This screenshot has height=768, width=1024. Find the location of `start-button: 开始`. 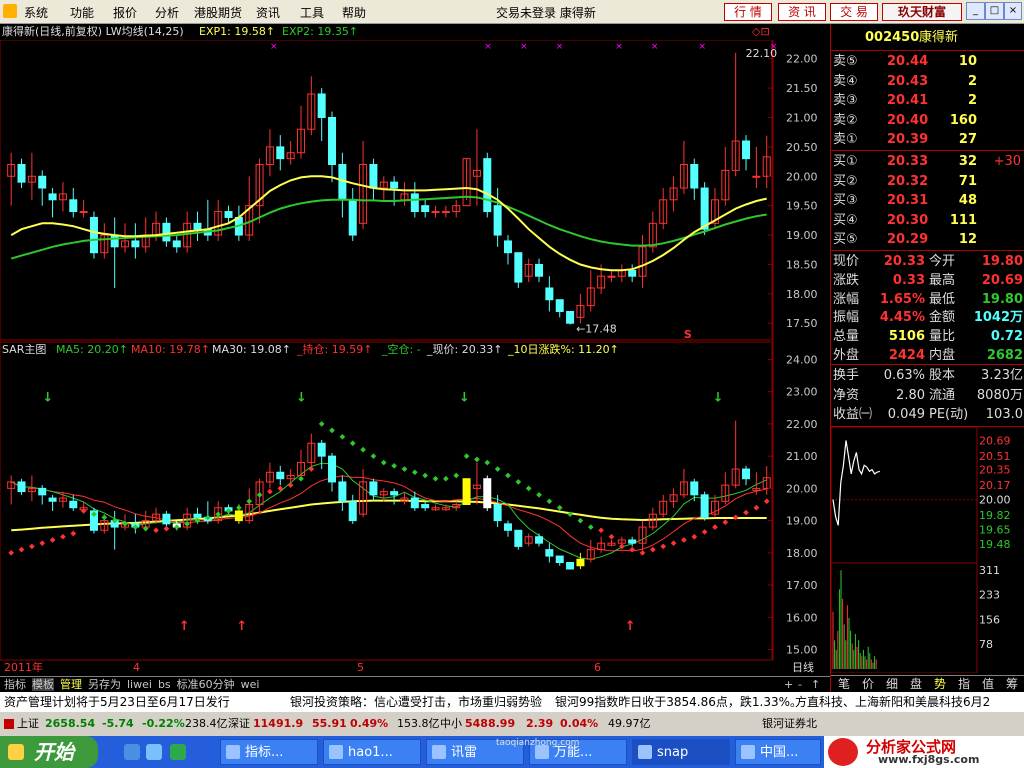

start-button: 开始 is located at coordinates (49, 752).